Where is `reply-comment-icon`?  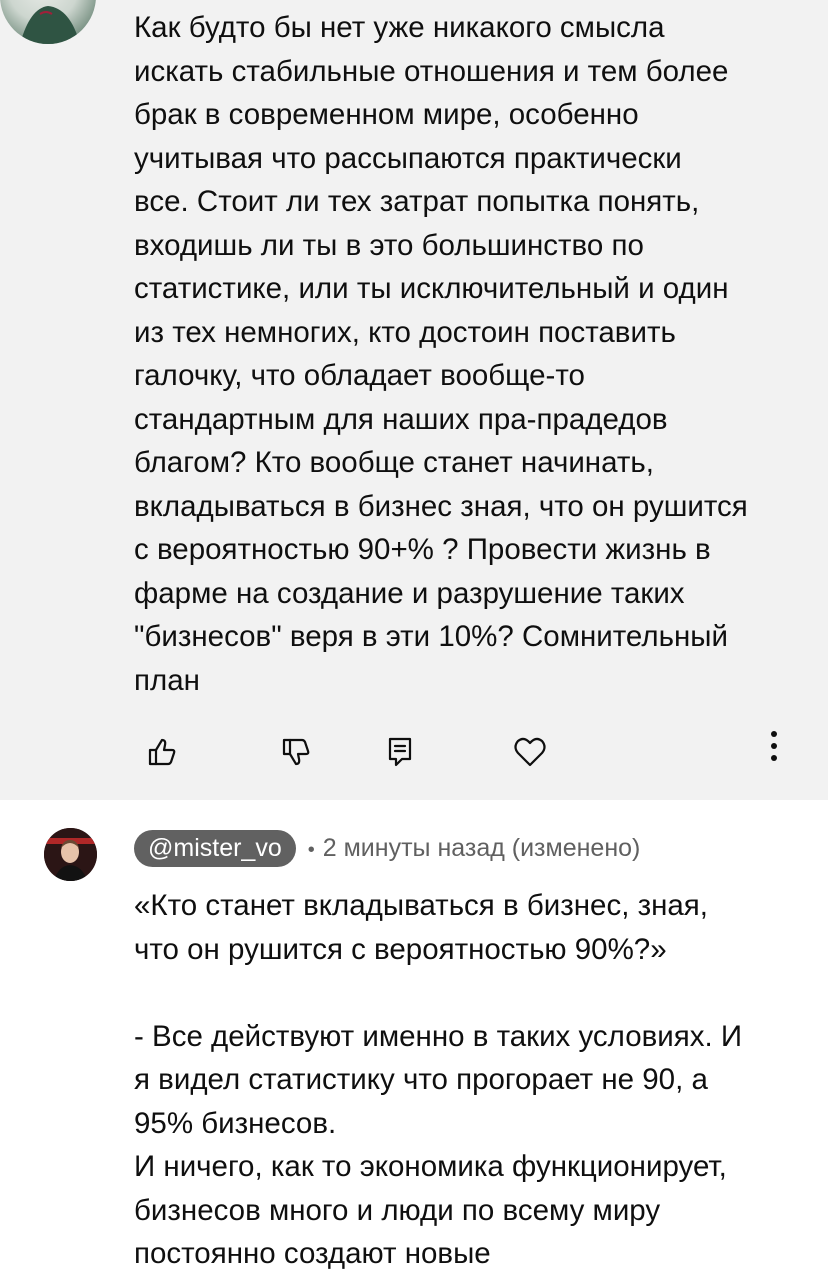 reply-comment-icon is located at coordinates (400, 752).